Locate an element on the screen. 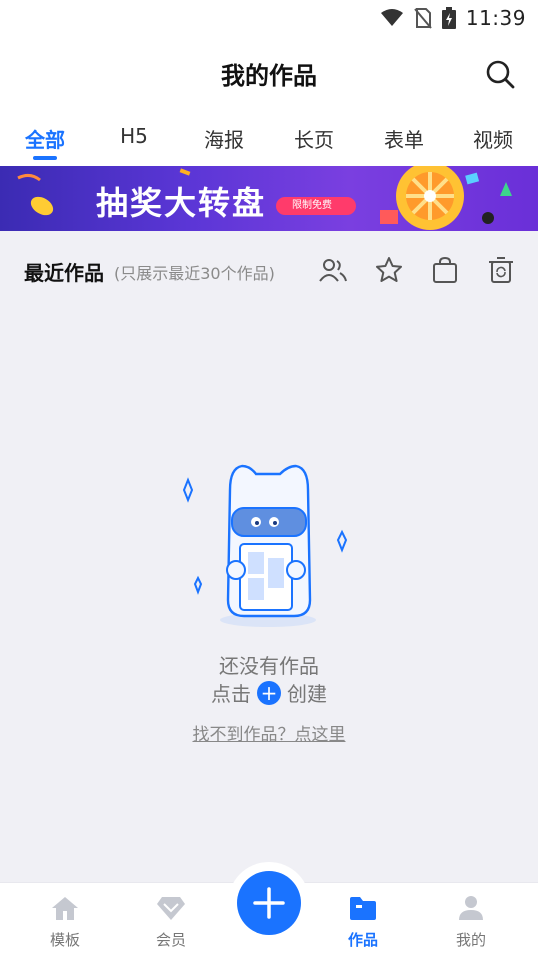 This screenshot has height=957, width=538. page-title: 我的作品 is located at coordinates (269, 76).